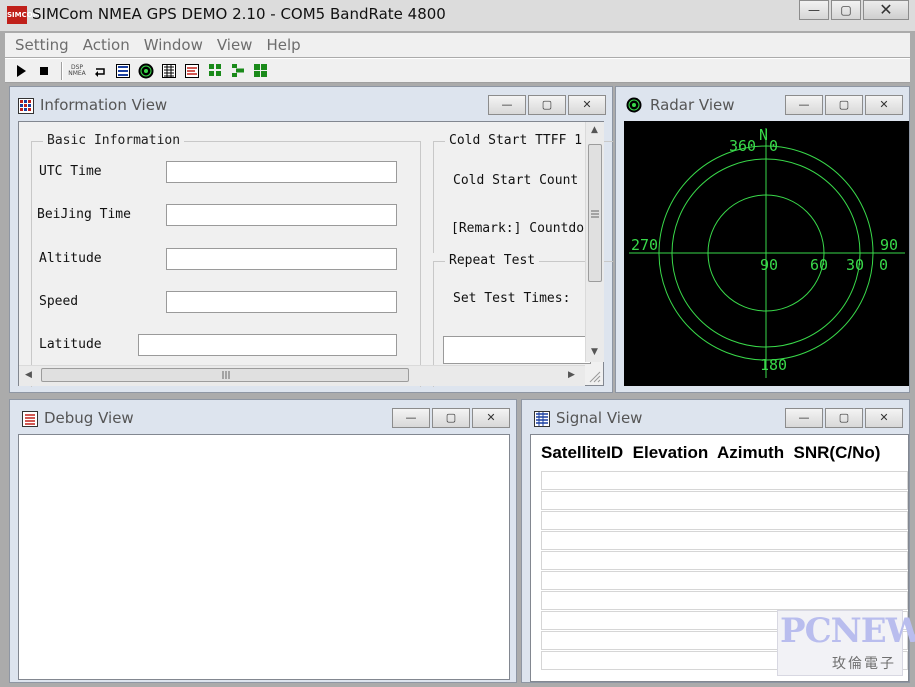 This screenshot has height=687, width=915. Describe the element at coordinates (215, 71) in the screenshot. I see `layout-grid-icon` at that location.